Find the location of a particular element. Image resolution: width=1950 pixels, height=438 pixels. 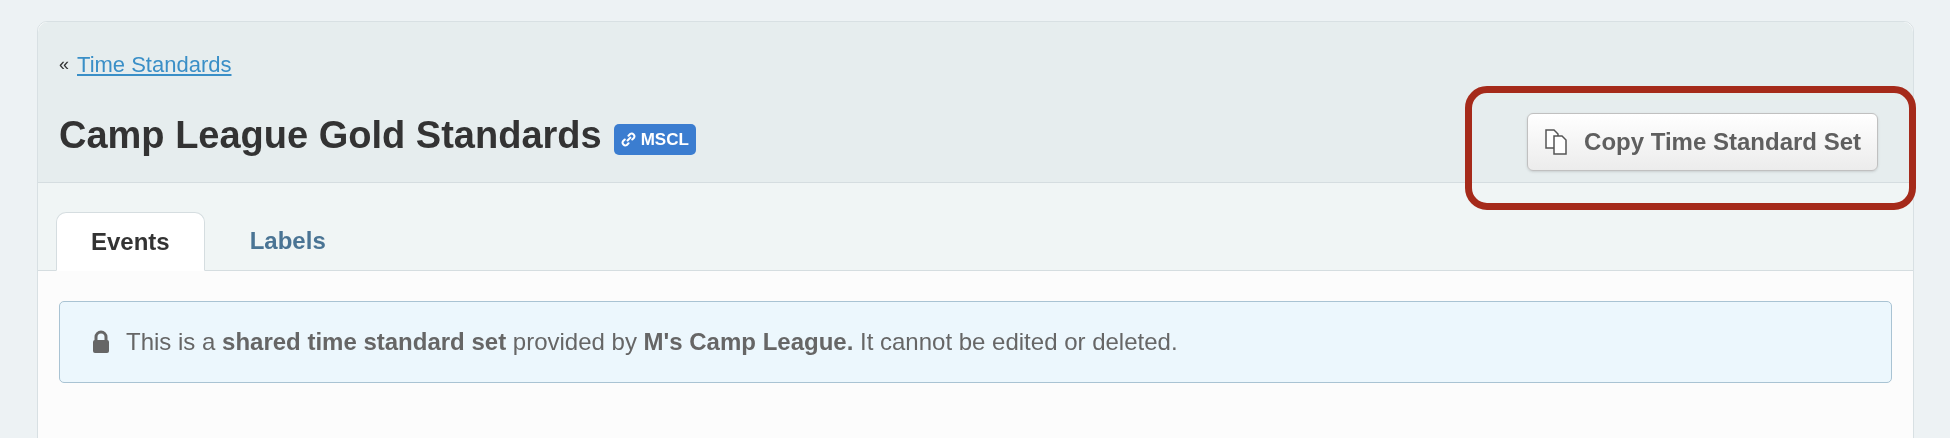

league-badge: MSCL is located at coordinates (654, 139).